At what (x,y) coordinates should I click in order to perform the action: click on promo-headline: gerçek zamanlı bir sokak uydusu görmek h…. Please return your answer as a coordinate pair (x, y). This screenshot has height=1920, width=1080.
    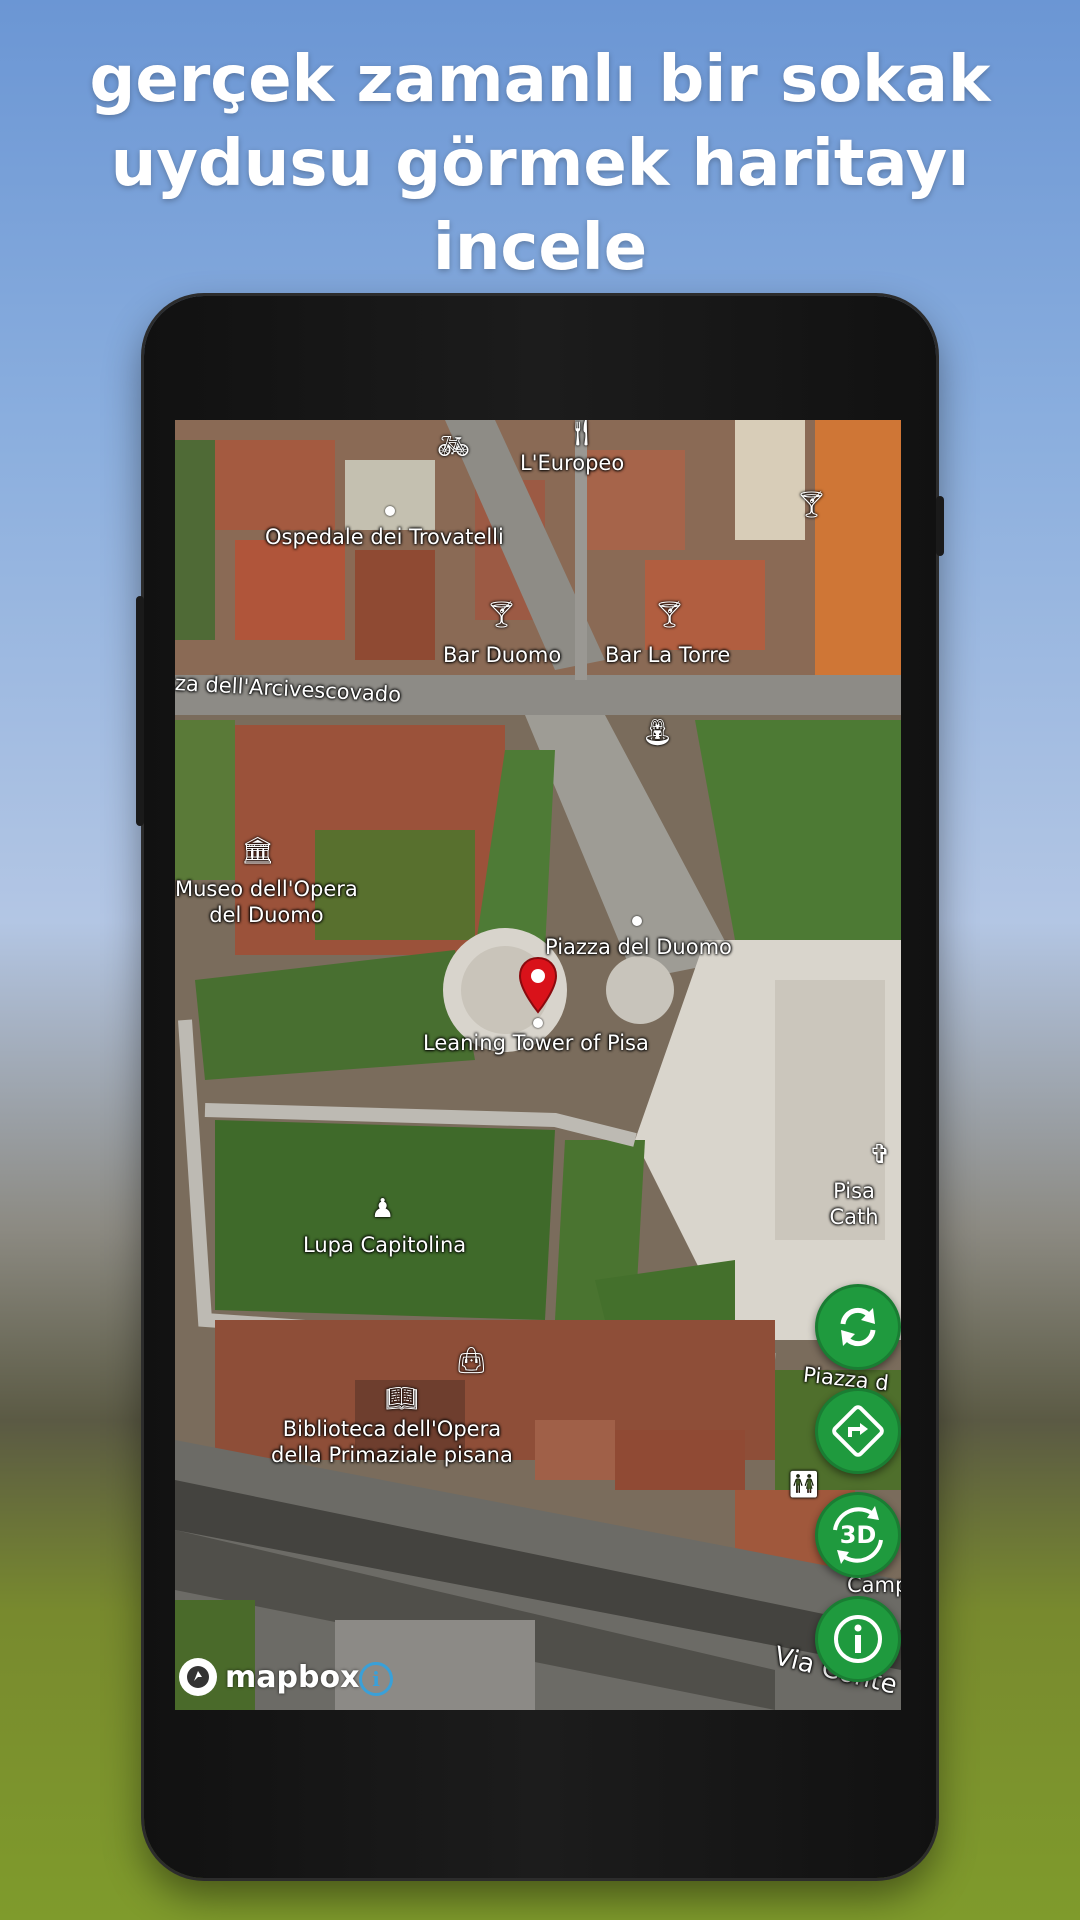
    Looking at the image, I should click on (540, 164).